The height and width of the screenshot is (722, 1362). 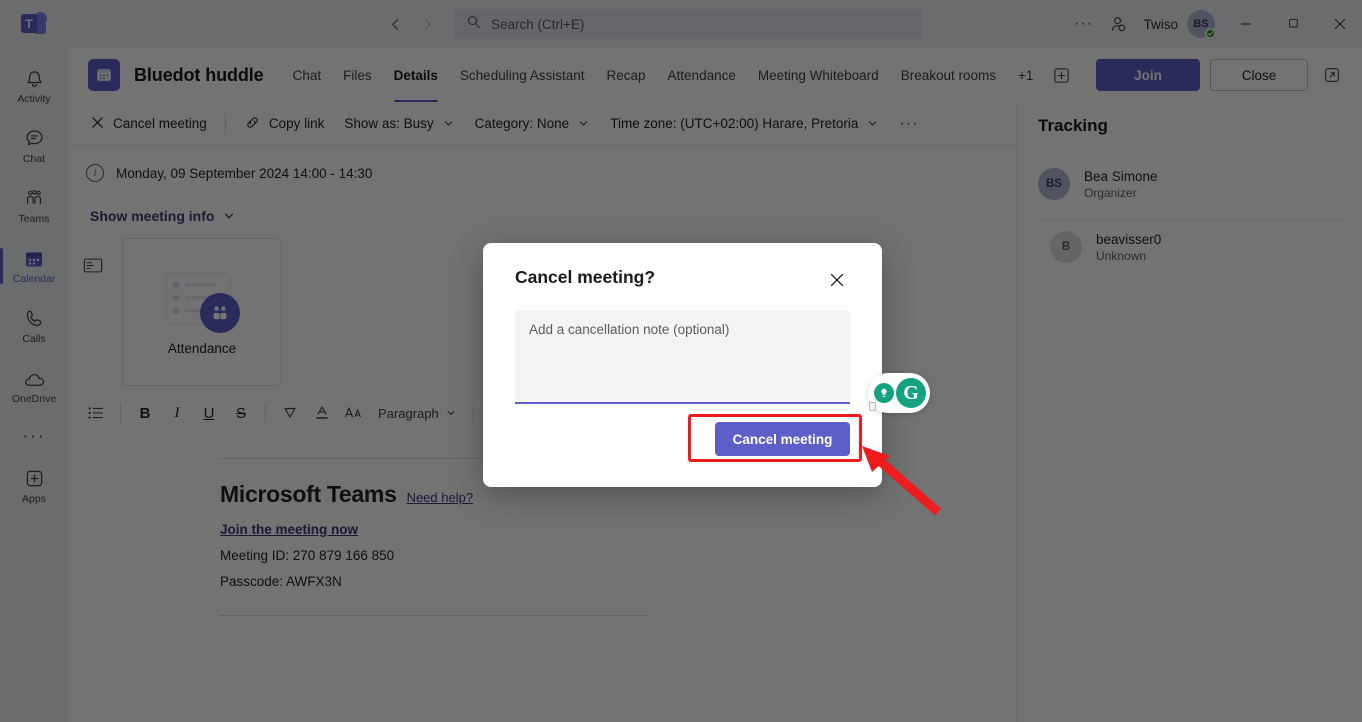 What do you see at coordinates (908, 124) in the screenshot?
I see `toolbar-more-icon: ···` at bounding box center [908, 124].